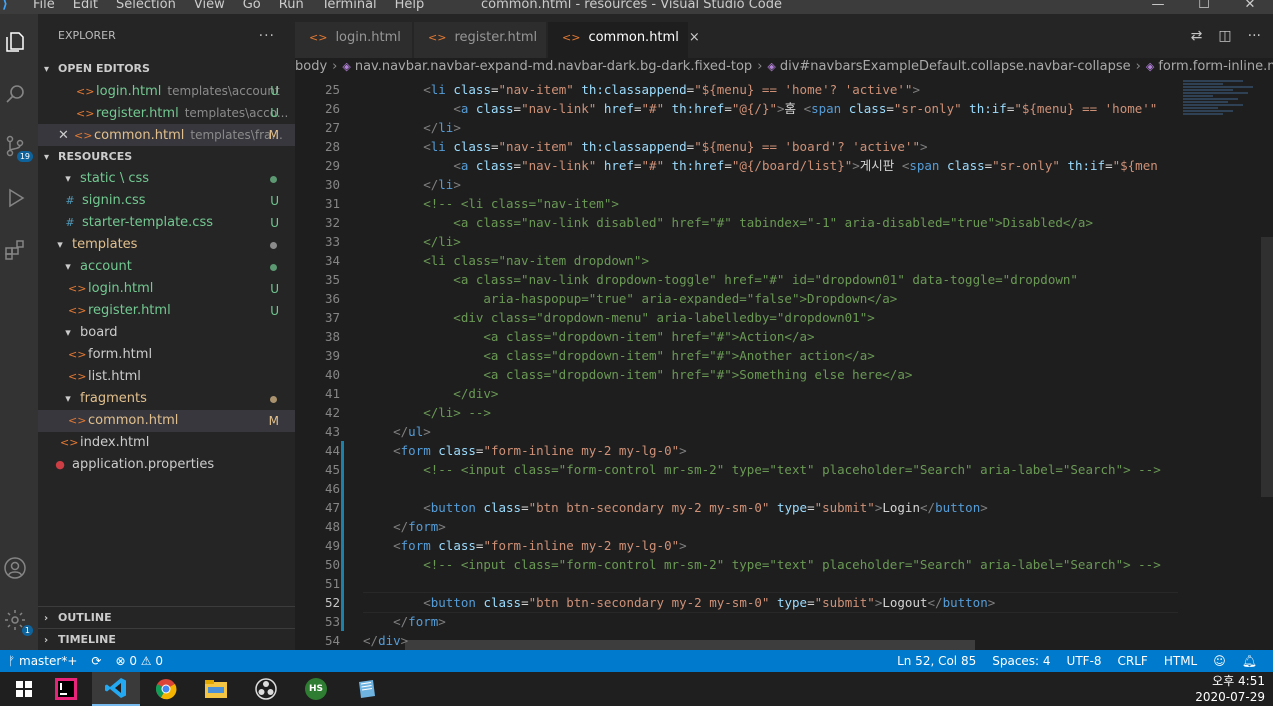  I want to click on code-line: </li> -->, so click(427, 412).